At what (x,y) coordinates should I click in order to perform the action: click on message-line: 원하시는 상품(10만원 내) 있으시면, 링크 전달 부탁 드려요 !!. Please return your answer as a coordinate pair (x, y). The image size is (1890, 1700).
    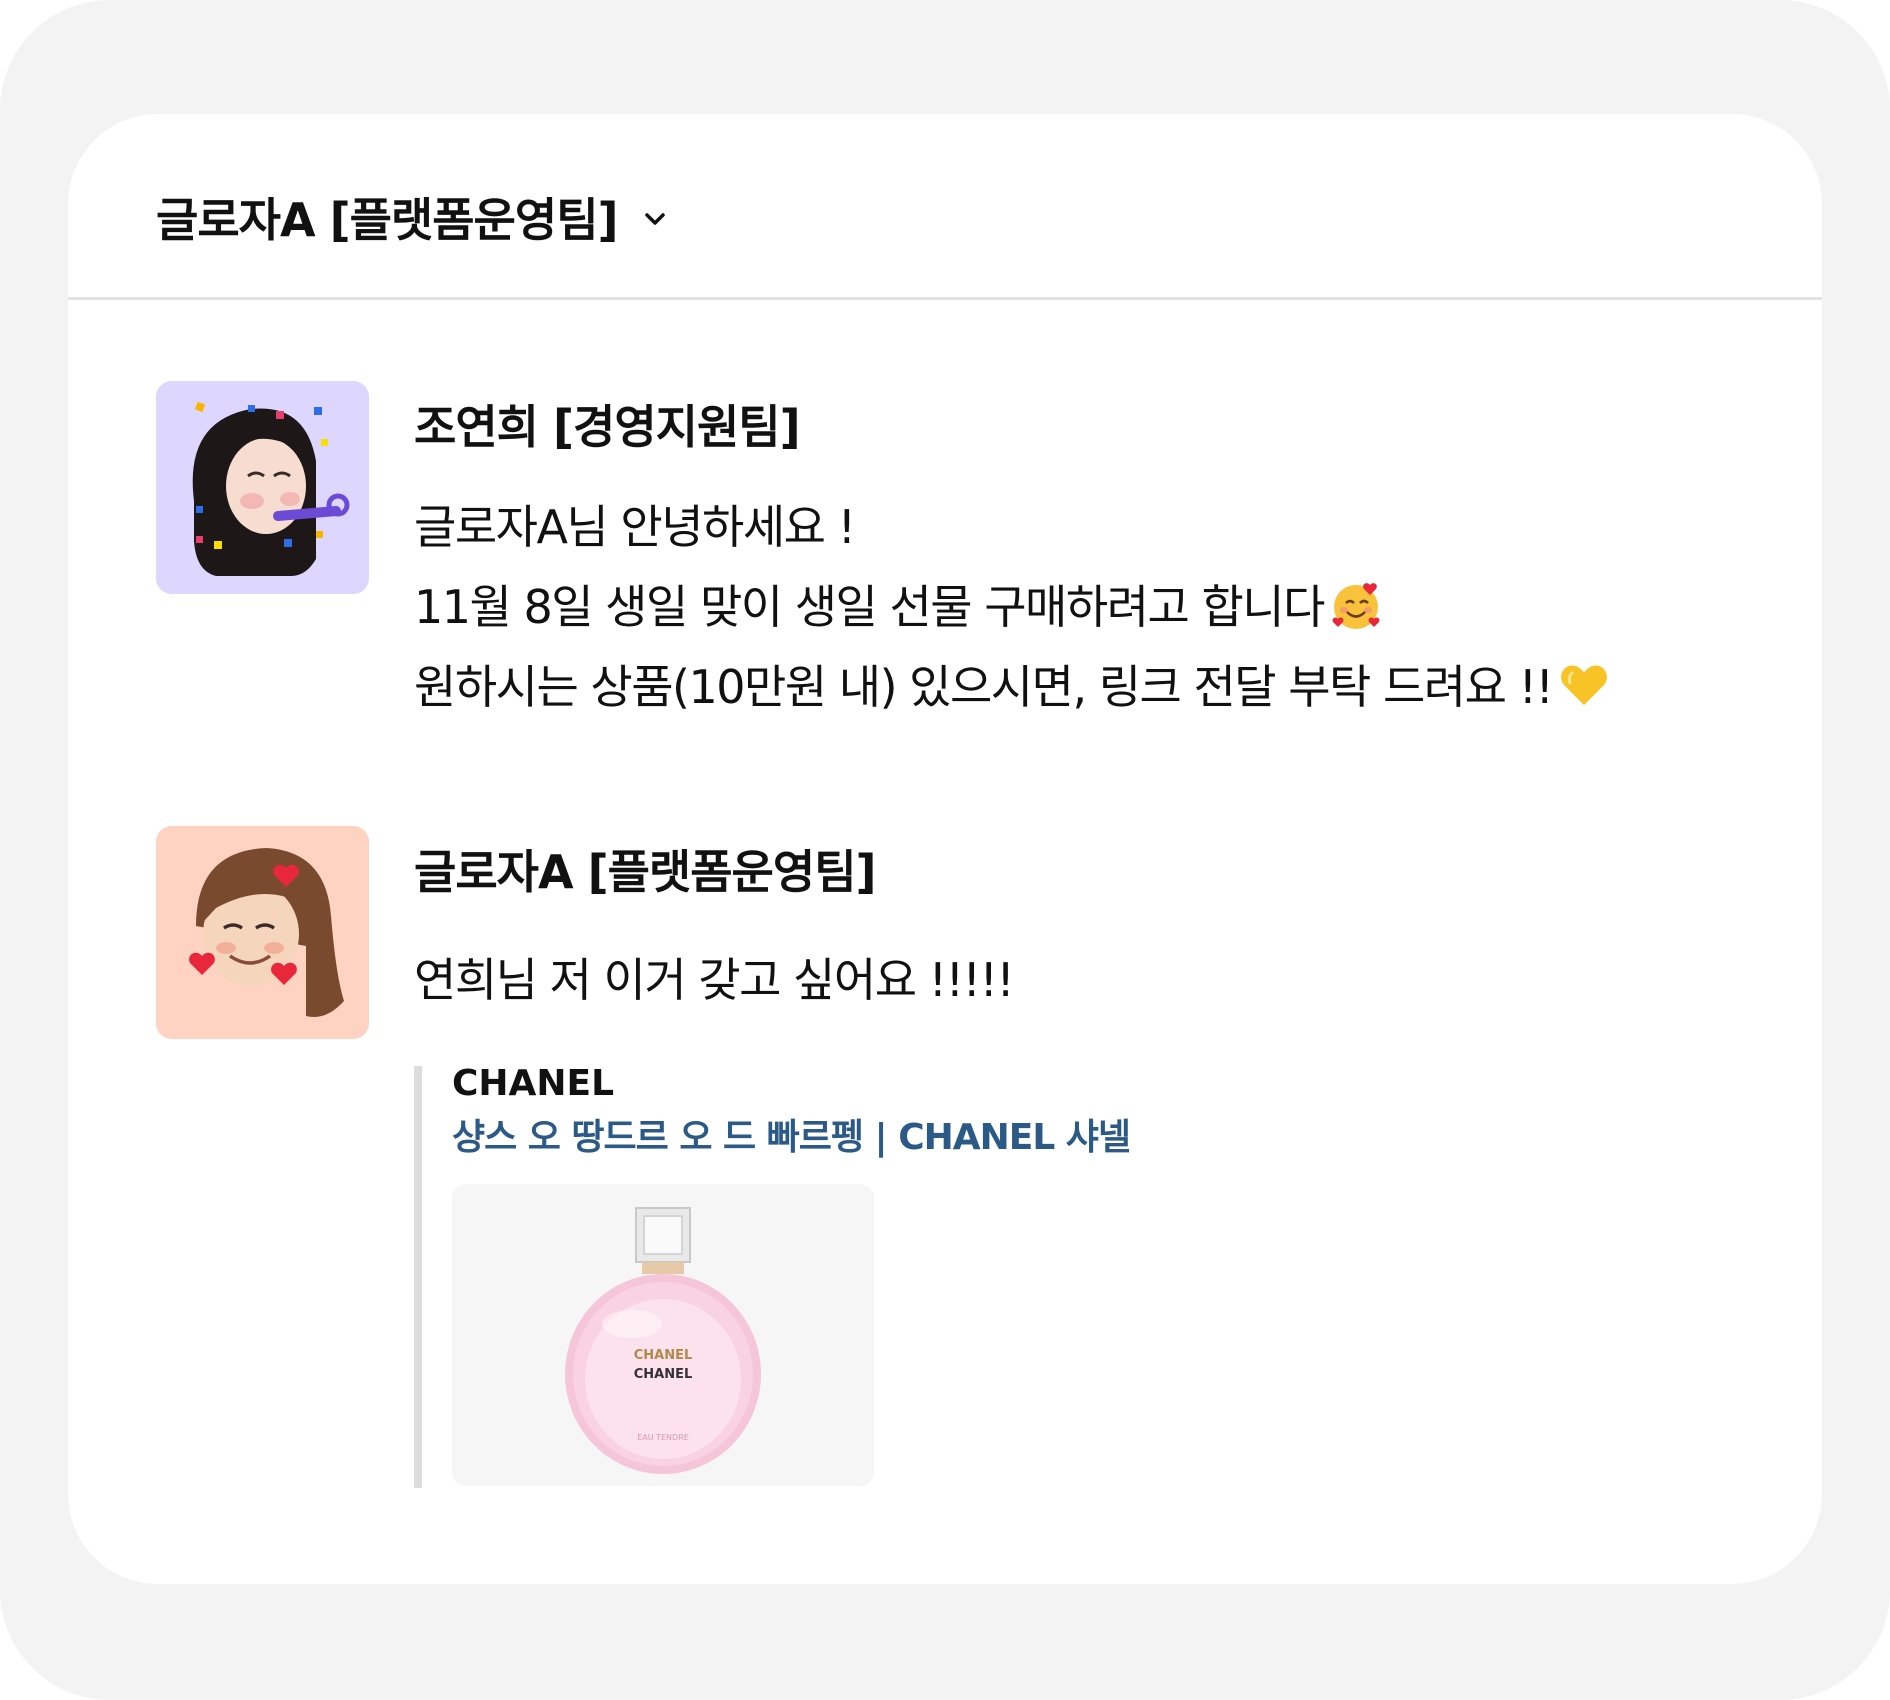
    Looking at the image, I should click on (1104, 687).